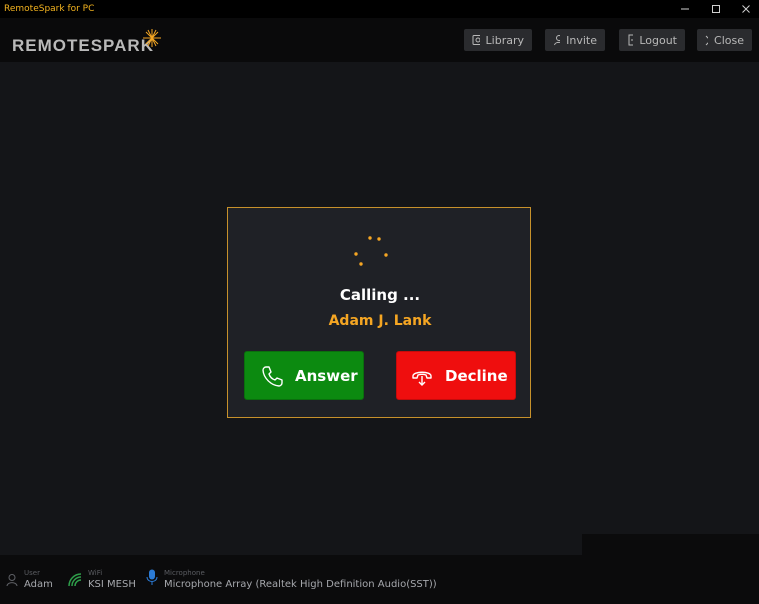 The width and height of the screenshot is (759, 604). I want to click on library-icon, so click(476, 40).